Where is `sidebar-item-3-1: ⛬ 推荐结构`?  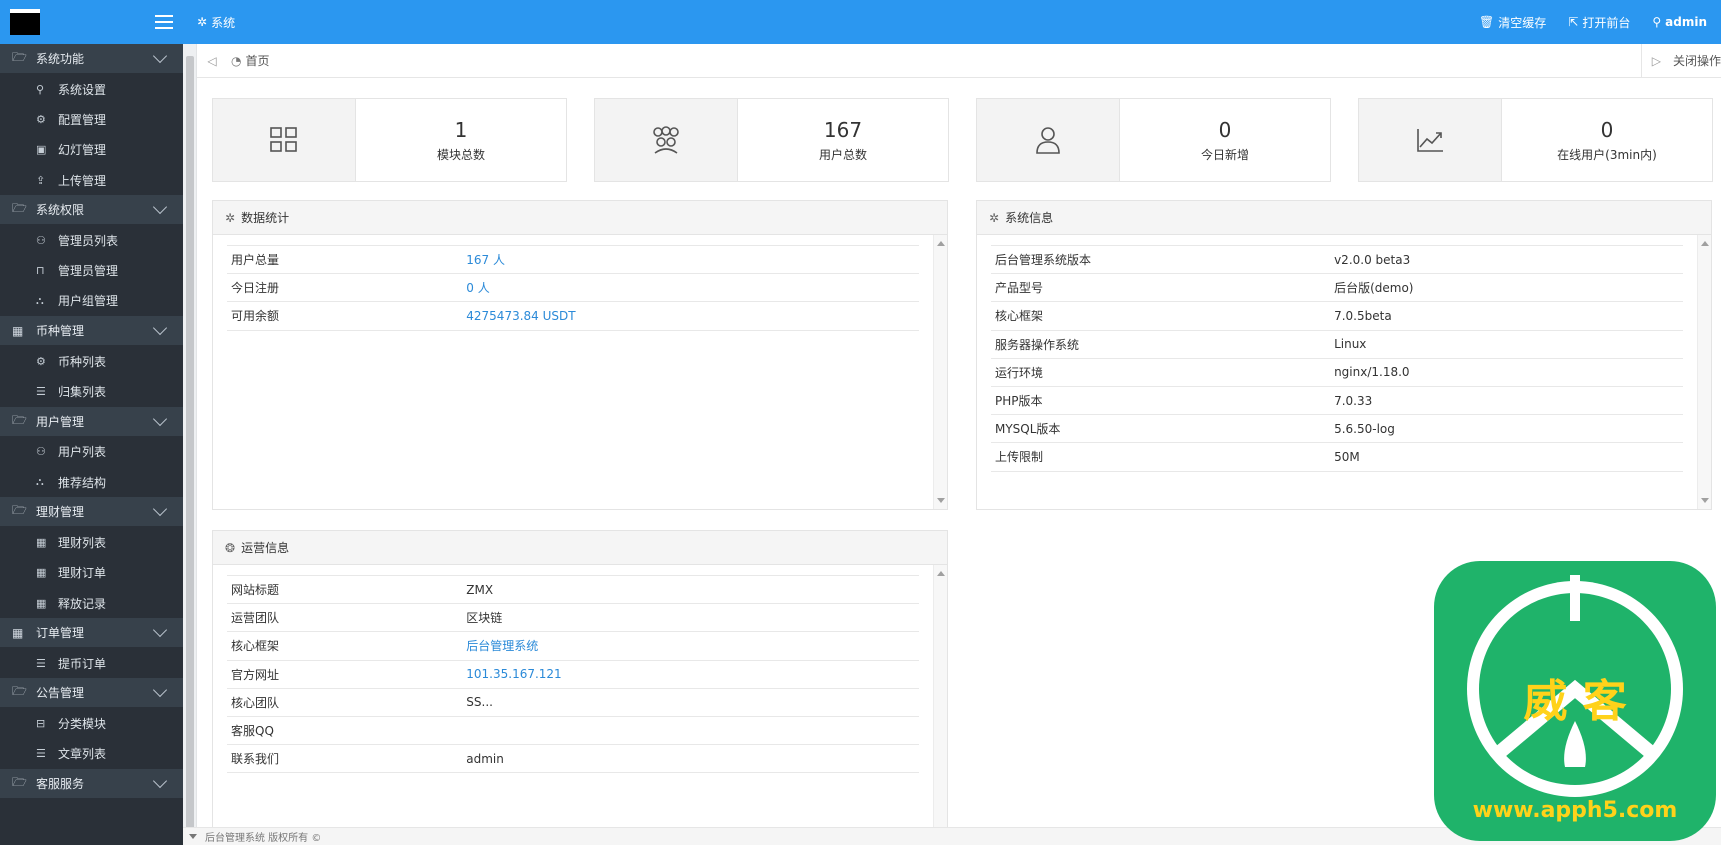 sidebar-item-3-1: ⛬ 推荐结构 is located at coordinates (91, 482).